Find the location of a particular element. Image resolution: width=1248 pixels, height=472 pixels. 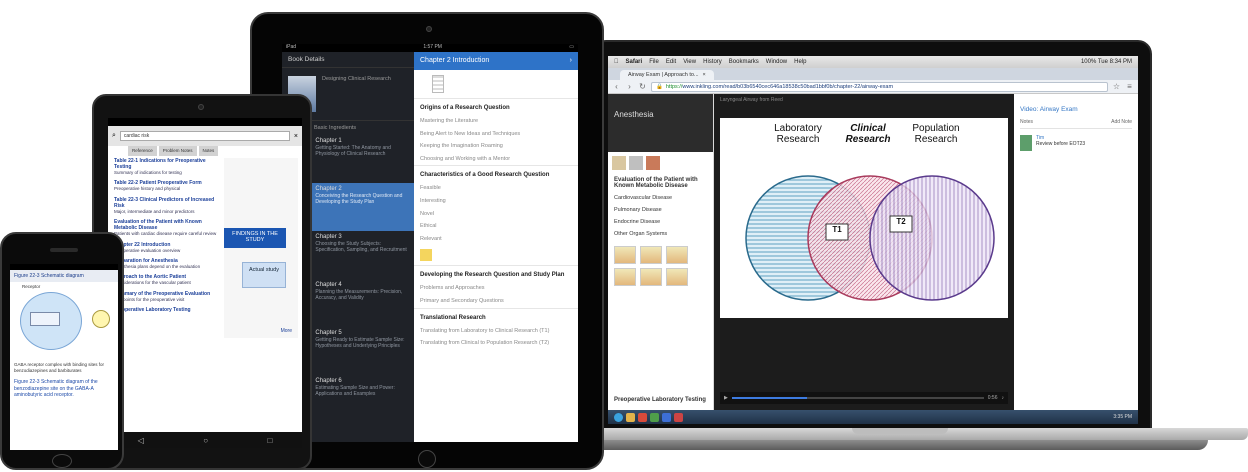

toc-item: Endocrine Disease is located at coordinates (660, 222).